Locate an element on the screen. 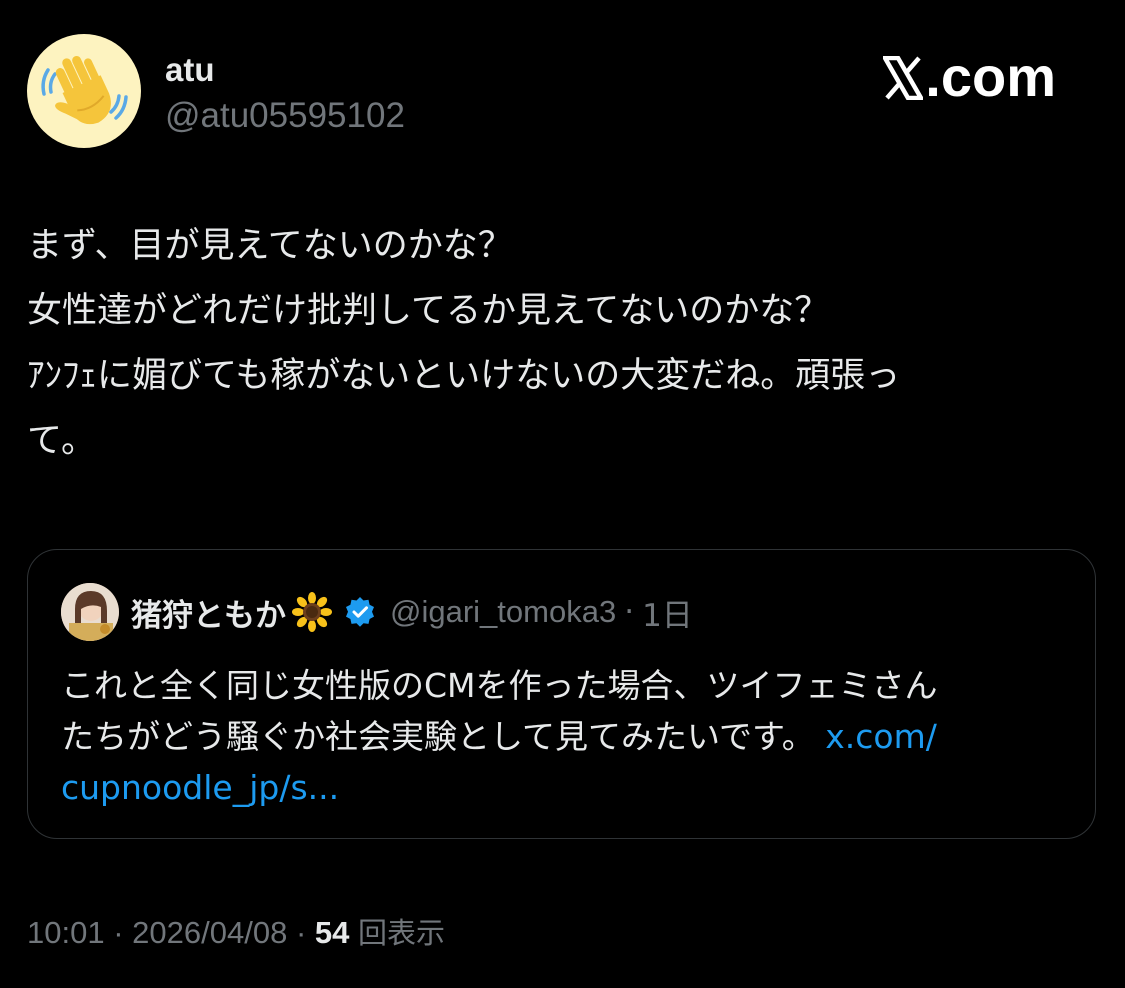  sunflower-icon is located at coordinates (312, 612).